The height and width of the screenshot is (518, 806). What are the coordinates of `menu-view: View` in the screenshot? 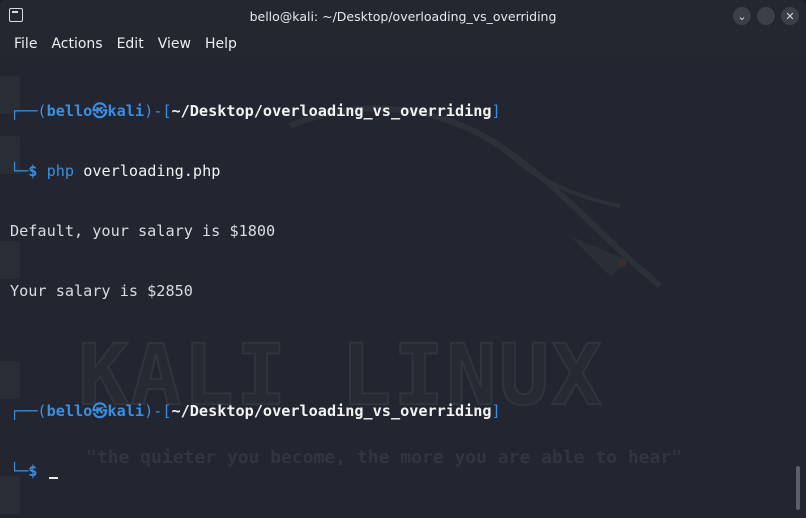 It's located at (174, 44).